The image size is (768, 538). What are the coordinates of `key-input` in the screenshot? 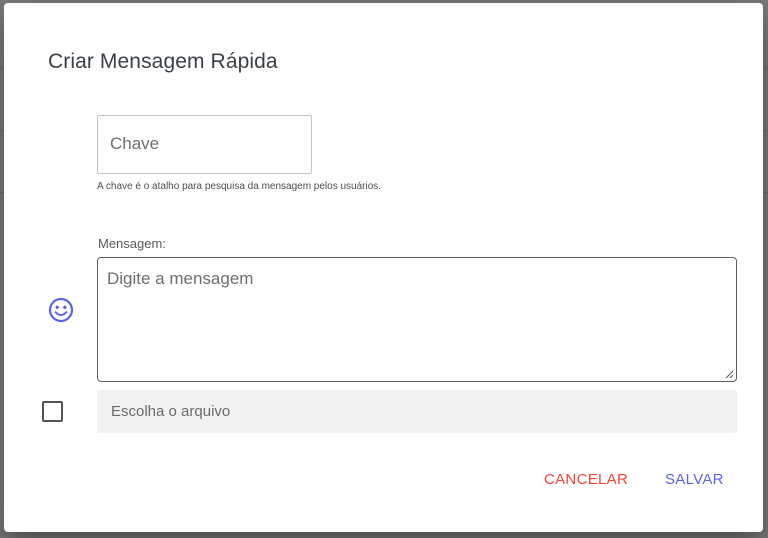 It's located at (205, 144).